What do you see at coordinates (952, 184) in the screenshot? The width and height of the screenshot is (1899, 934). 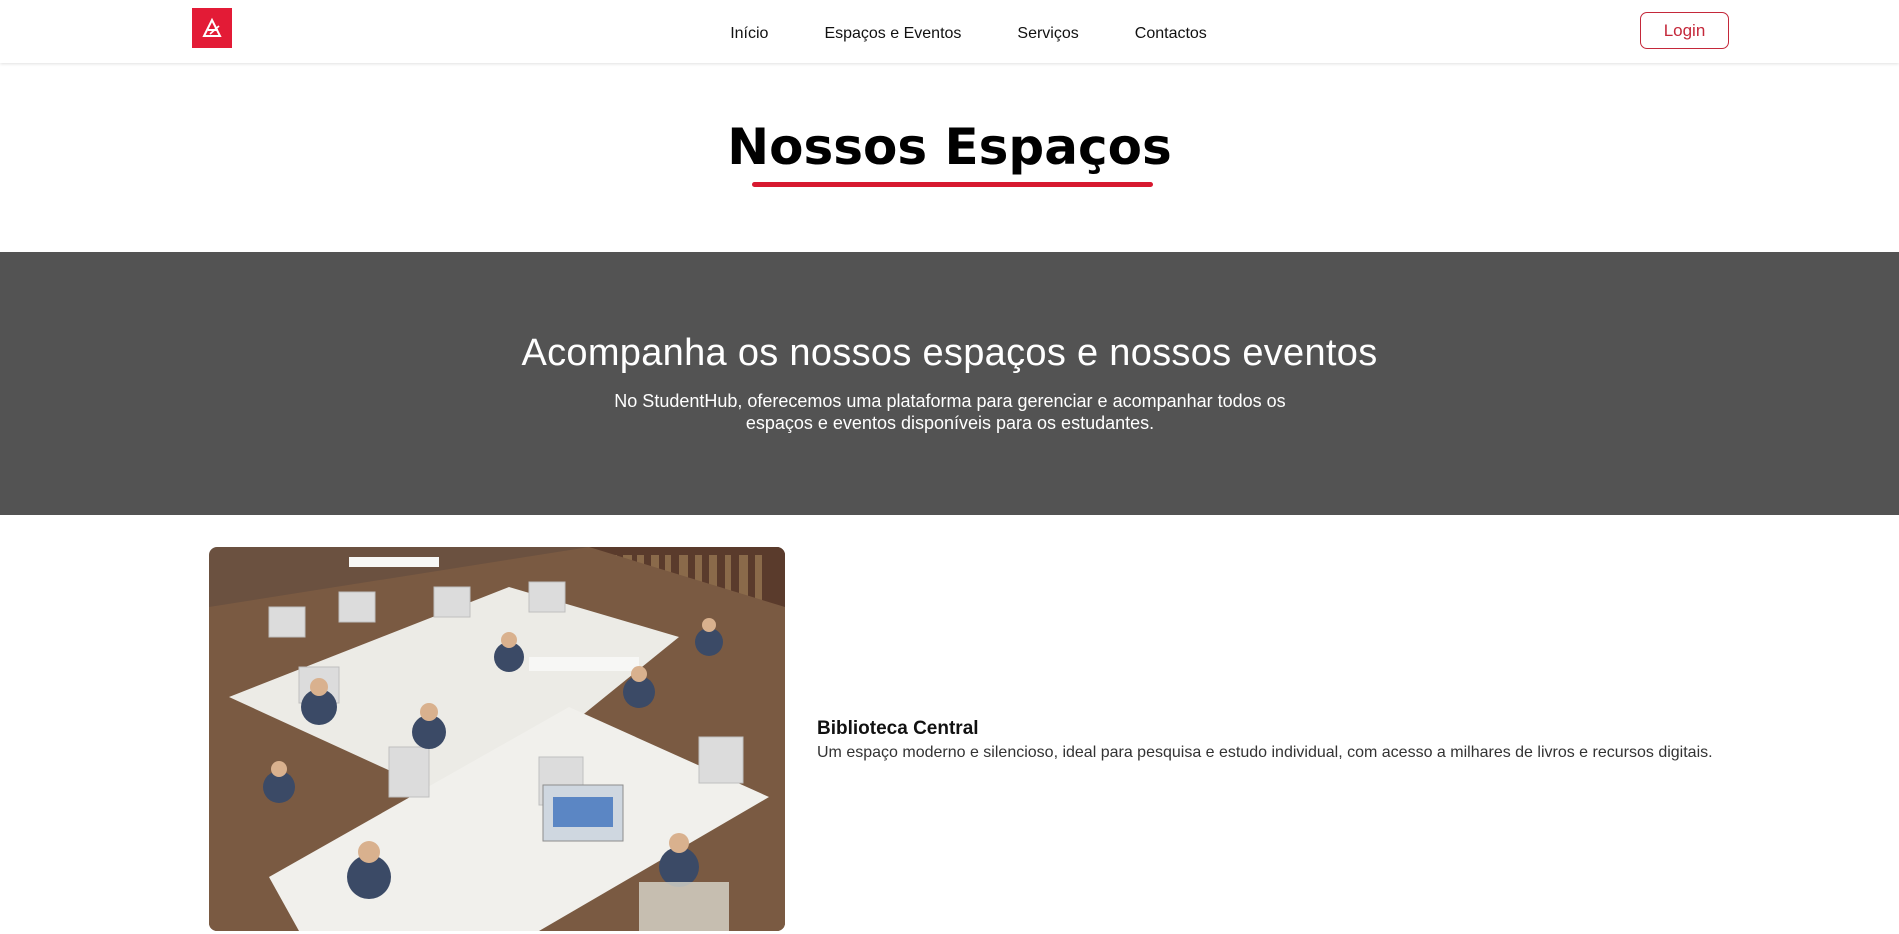 I see `title-underline` at bounding box center [952, 184].